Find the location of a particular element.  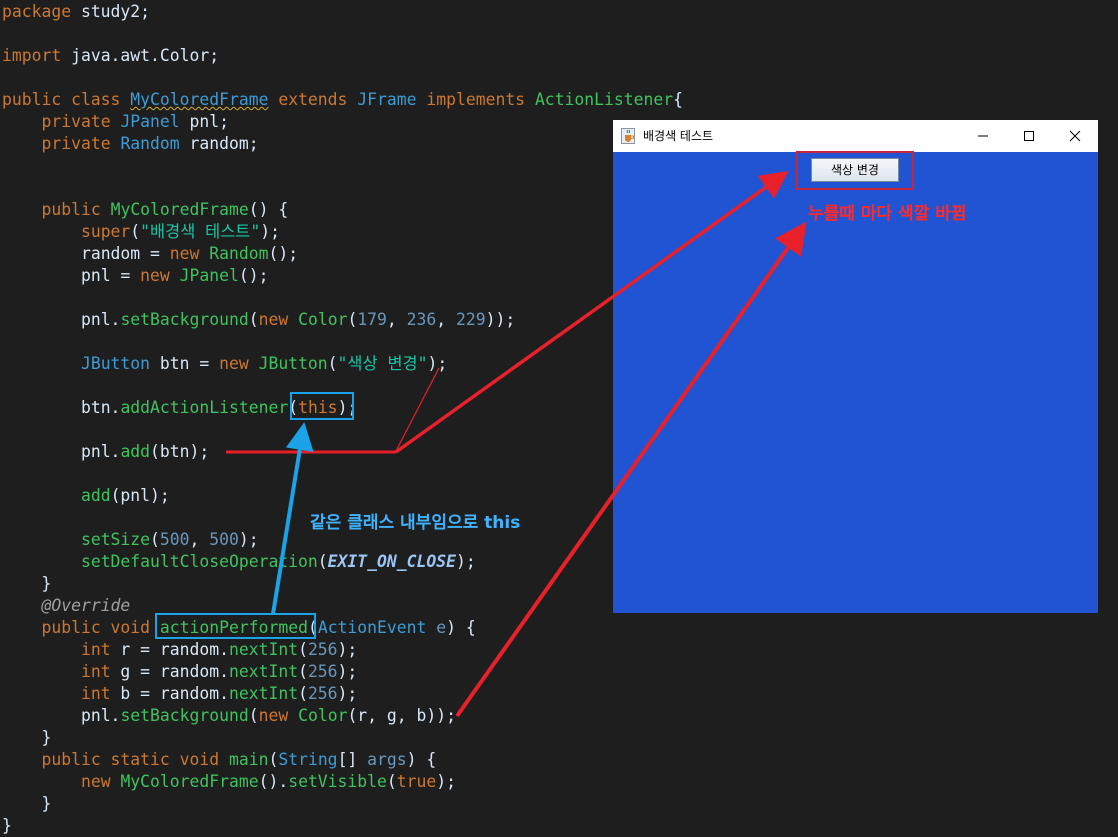

blue-arrow-to-this is located at coordinates (292, 518).